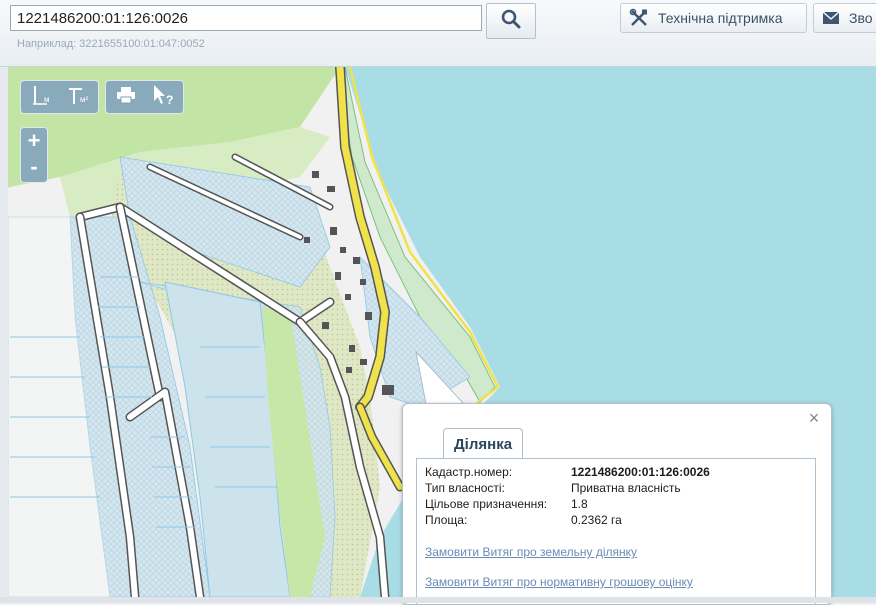 This screenshot has height=605, width=876. I want to click on cursor-question-icon: ?, so click(163, 97).